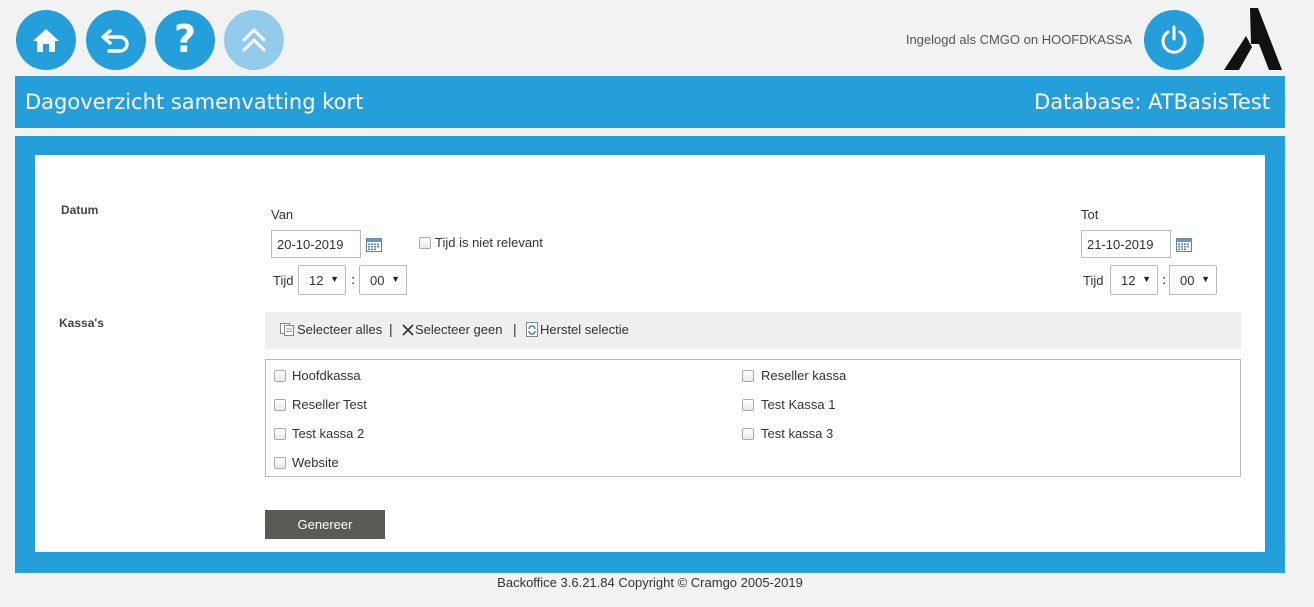 The image size is (1314, 607). I want to click on tot-minute-select: 00 ▼, so click(1193, 280).